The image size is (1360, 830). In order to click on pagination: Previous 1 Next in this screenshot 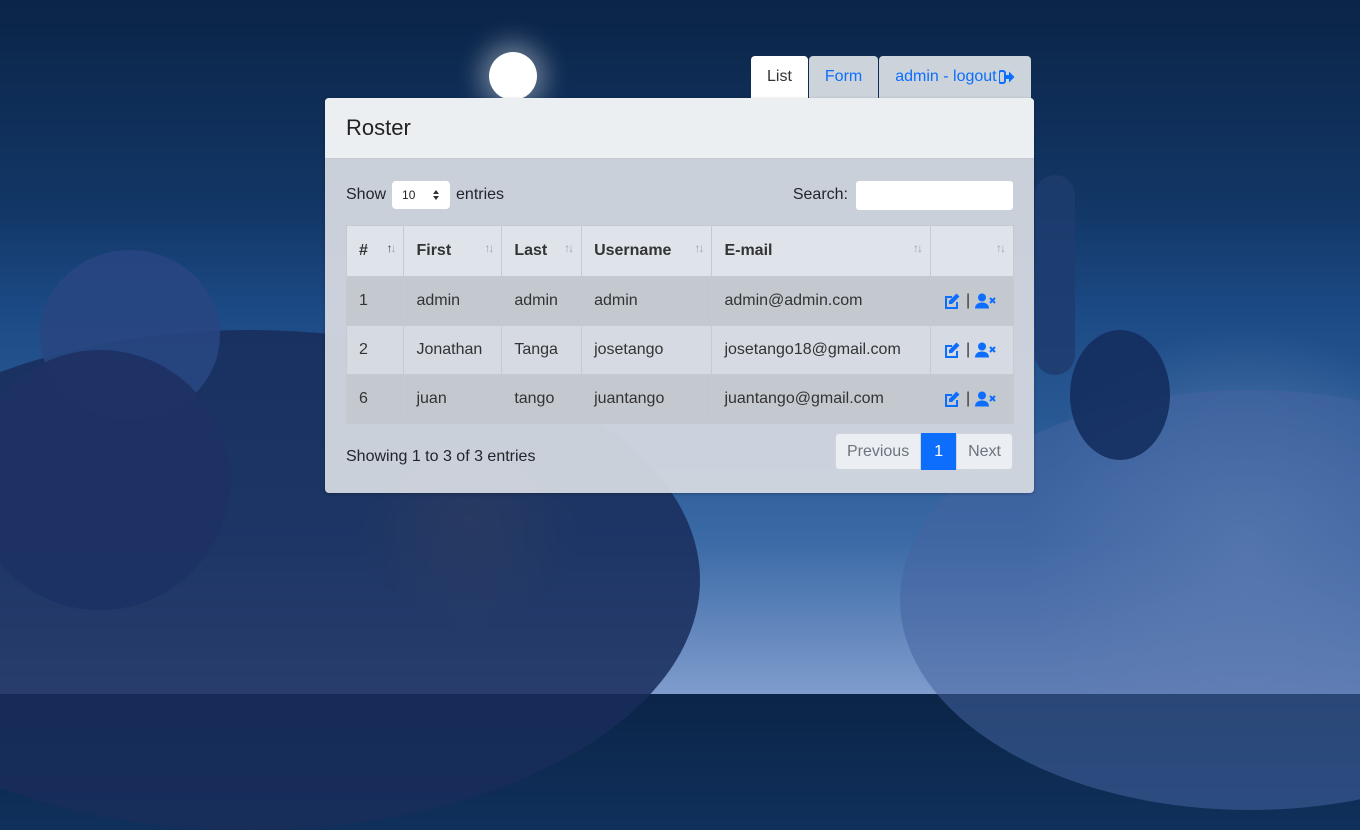, I will do `click(923, 451)`.